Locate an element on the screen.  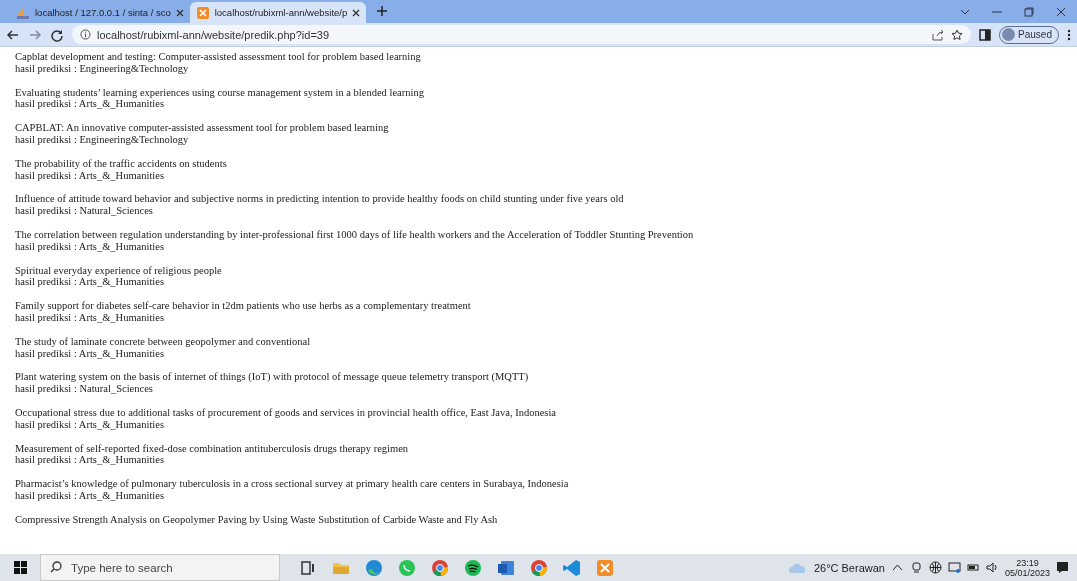
article-title: Evaluating students’ learning experiences using course management system in a blended learning is located at coordinates (220, 92).